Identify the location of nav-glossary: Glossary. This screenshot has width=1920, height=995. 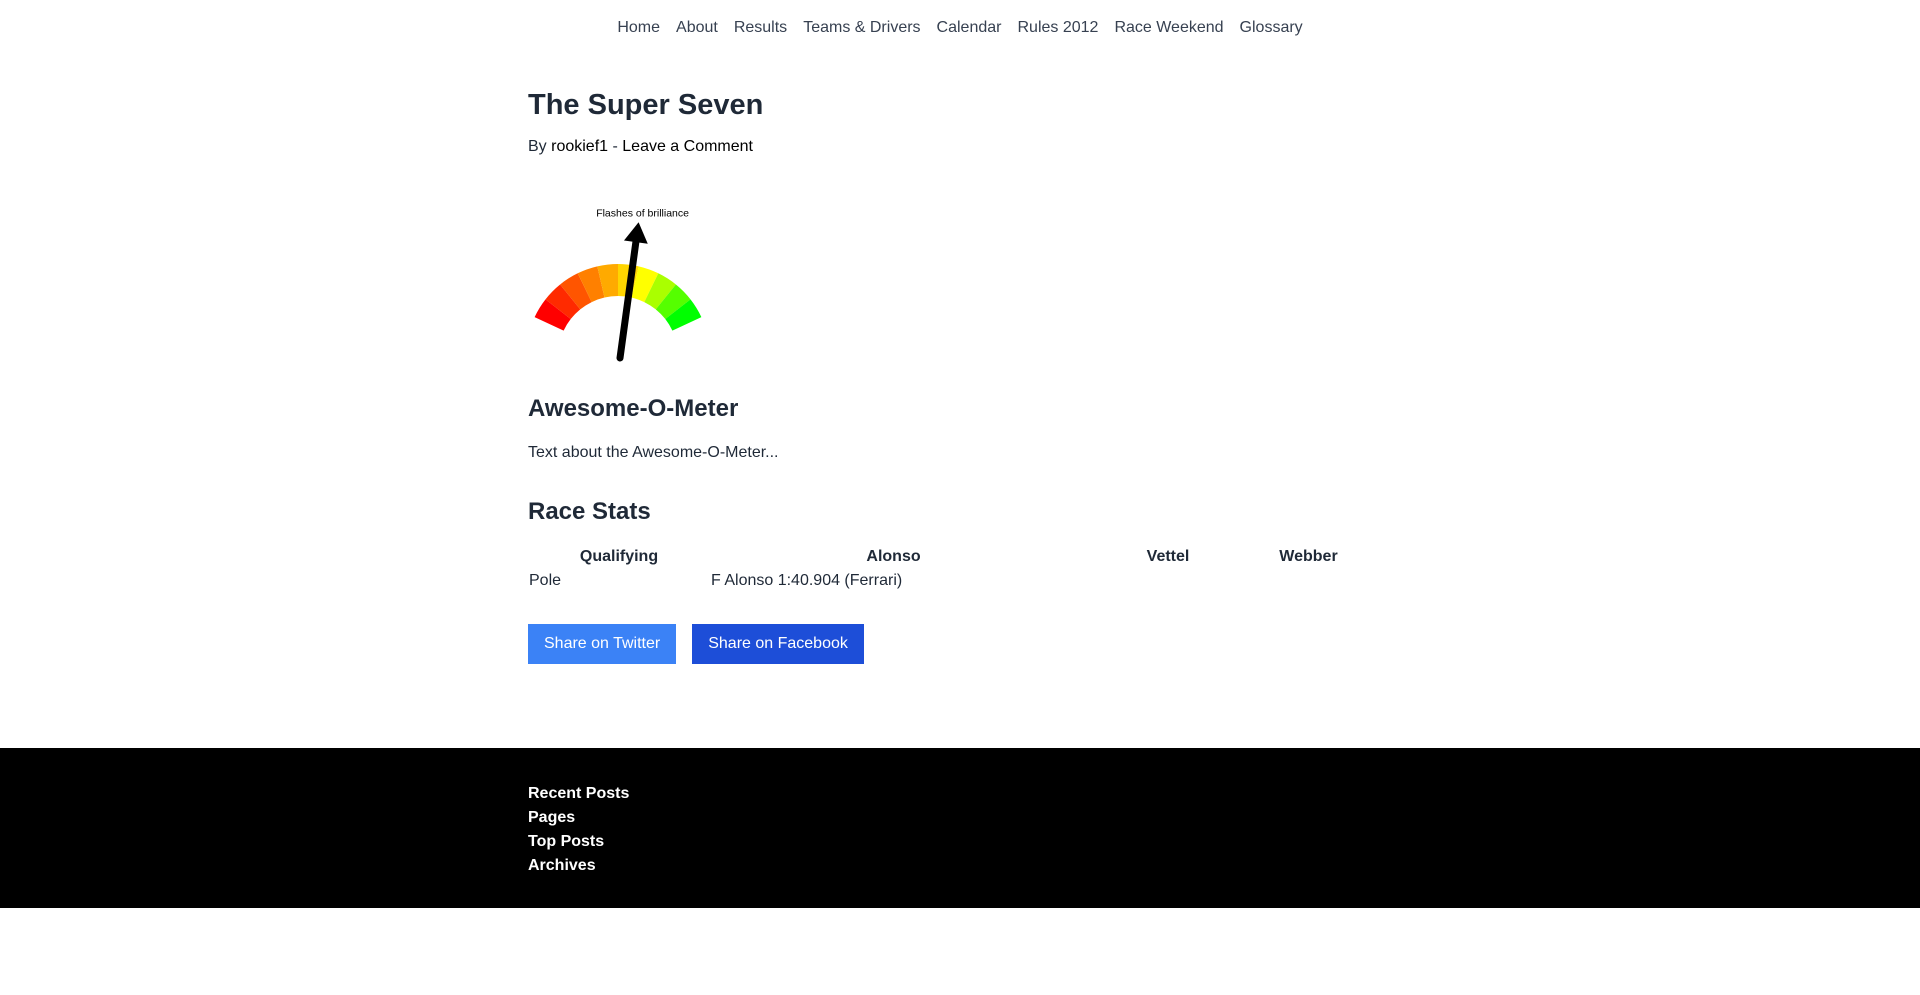
(1271, 28).